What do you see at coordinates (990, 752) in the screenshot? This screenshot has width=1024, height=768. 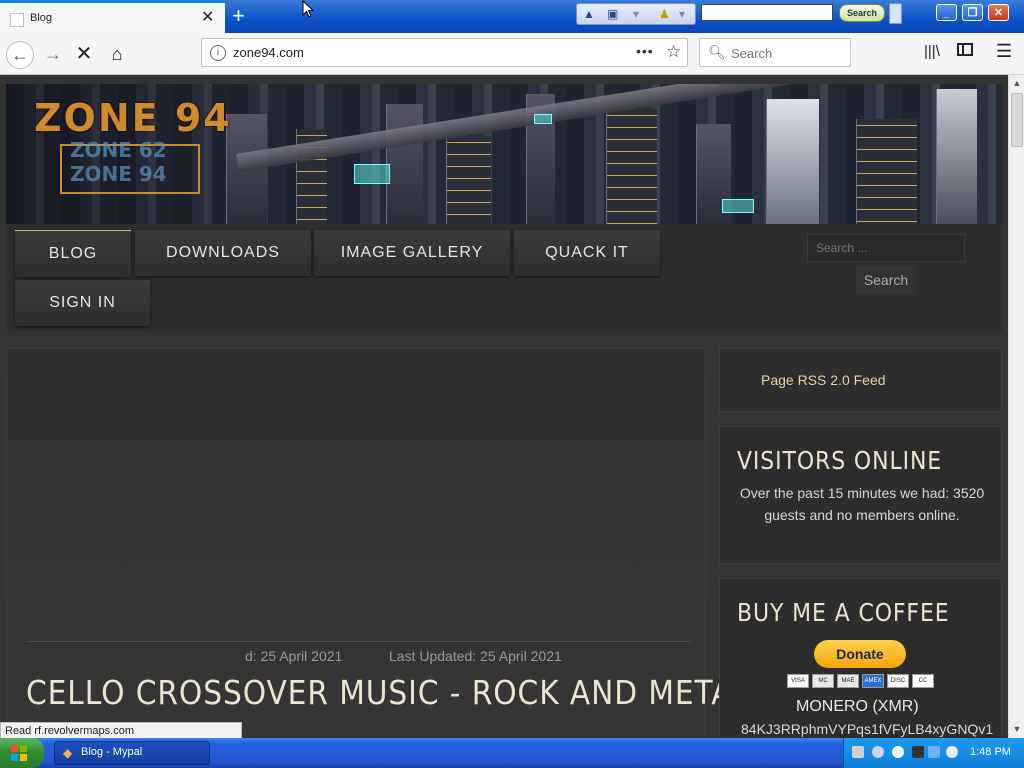 I see `taskbar-clock: 1:48 PM` at bounding box center [990, 752].